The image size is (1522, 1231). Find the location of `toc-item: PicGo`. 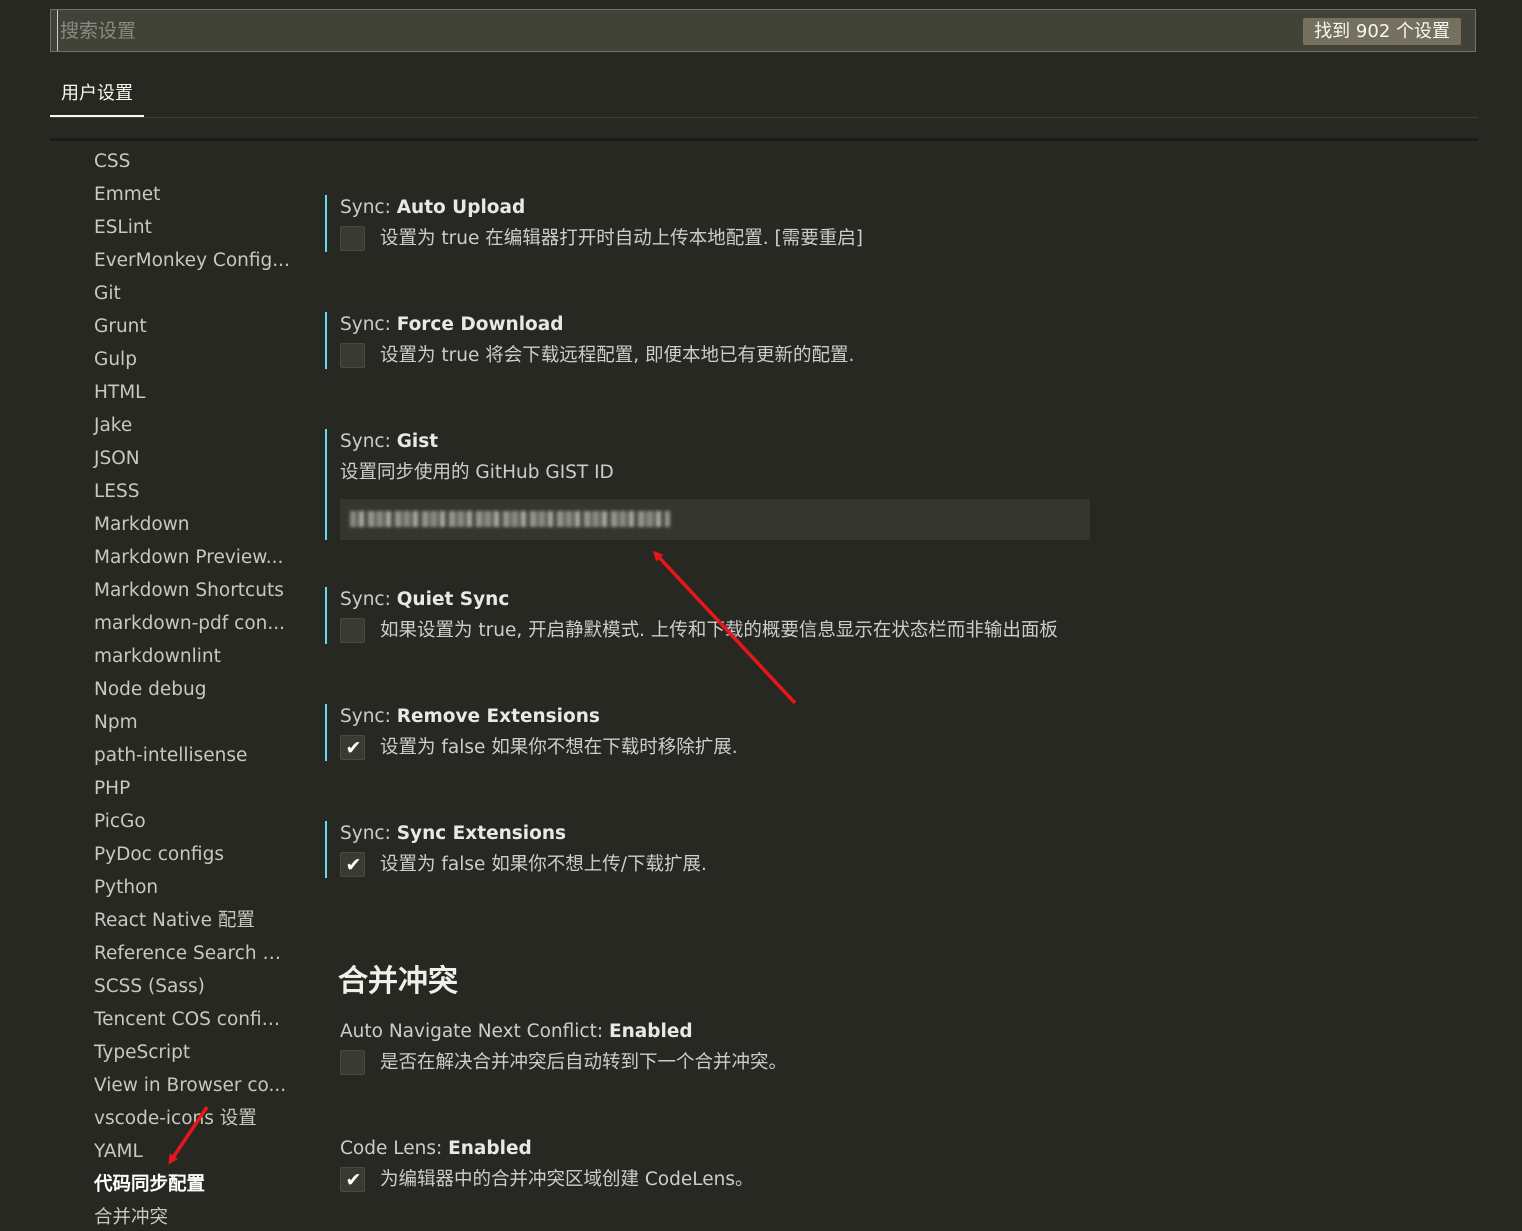

toc-item: PicGo is located at coordinates (170, 821).